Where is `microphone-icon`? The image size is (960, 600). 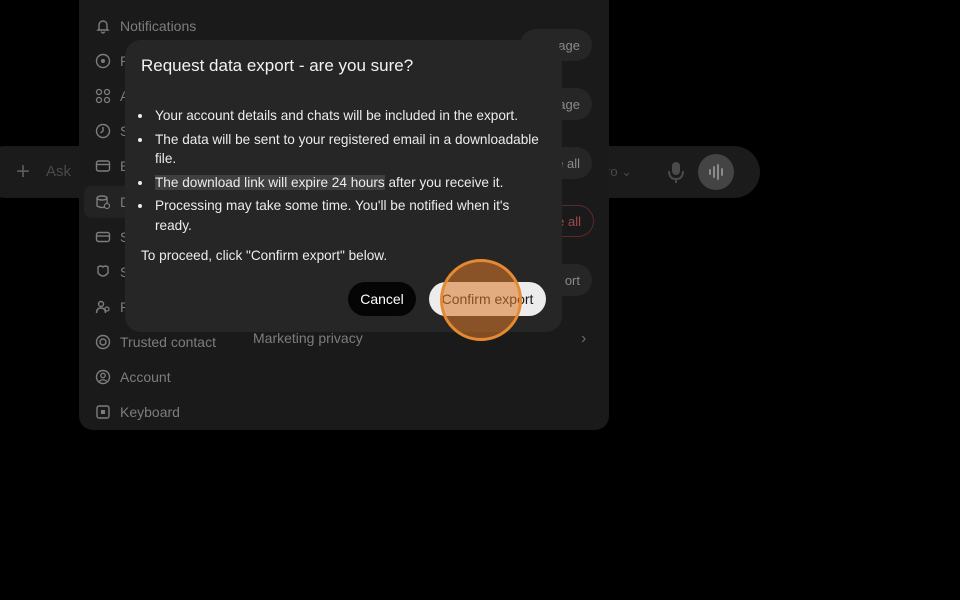
microphone-icon is located at coordinates (676, 172).